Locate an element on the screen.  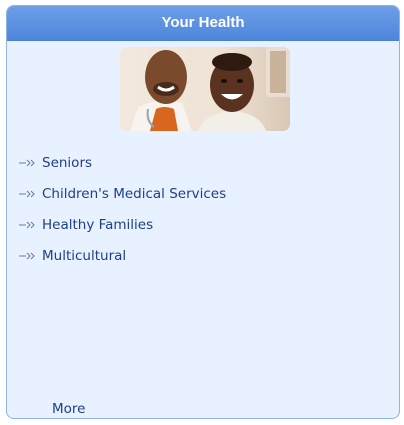
link-healthy-families: Healthy Families is located at coordinates (122, 224).